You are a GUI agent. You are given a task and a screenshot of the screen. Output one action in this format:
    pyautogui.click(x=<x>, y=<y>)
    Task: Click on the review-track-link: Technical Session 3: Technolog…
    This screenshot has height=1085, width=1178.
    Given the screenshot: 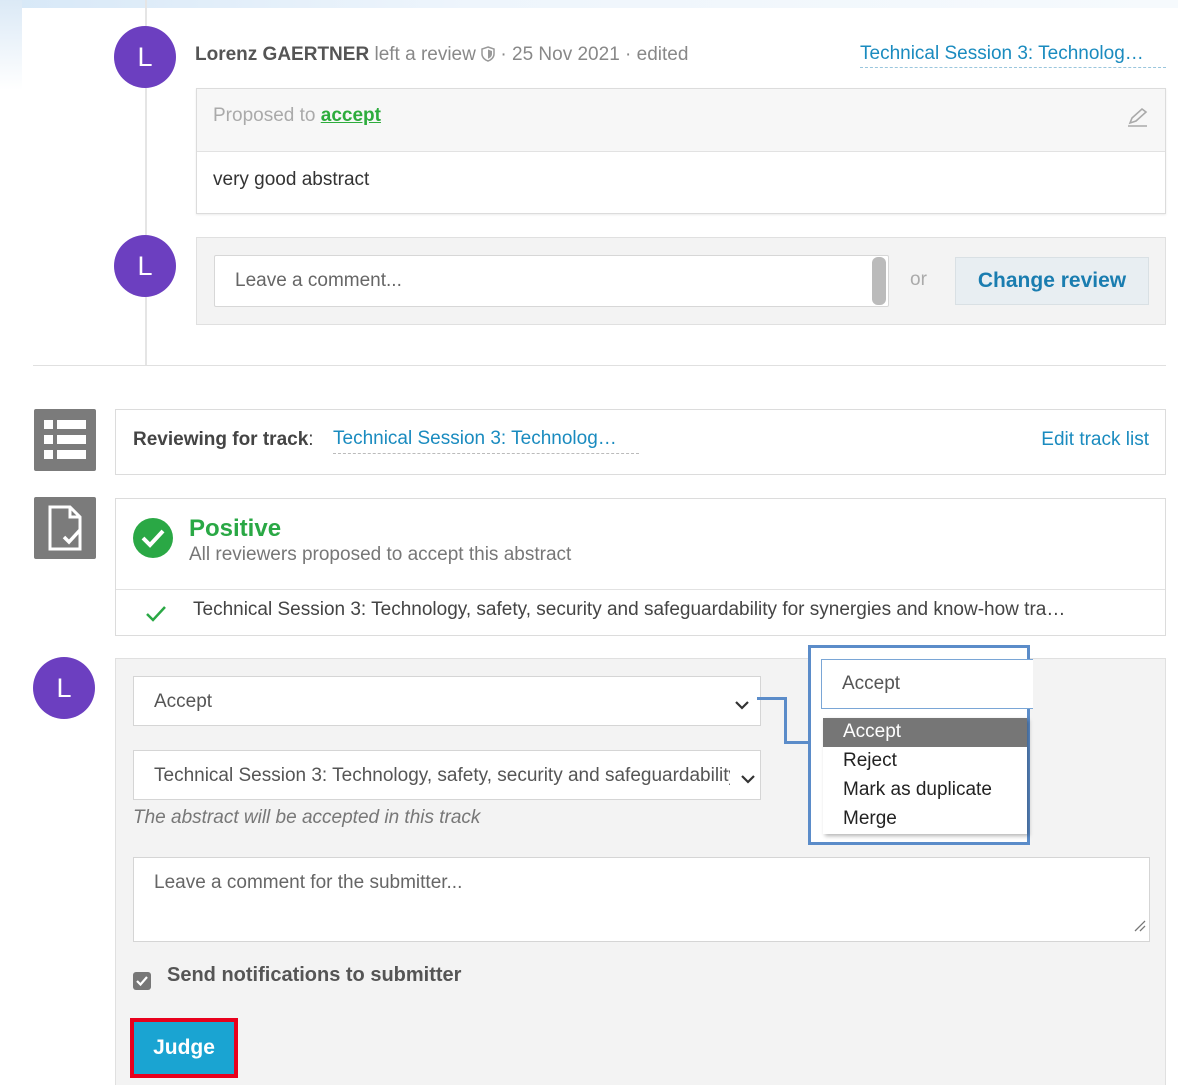 What is the action you would take?
    pyautogui.click(x=1013, y=55)
    